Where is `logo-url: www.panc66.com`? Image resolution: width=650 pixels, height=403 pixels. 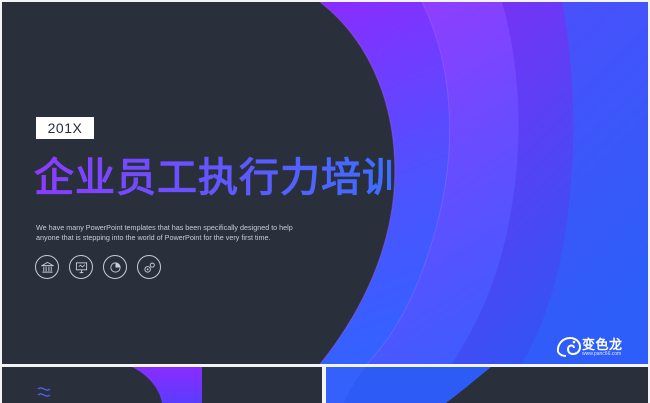
logo-url: www.panc66.com is located at coordinates (602, 354).